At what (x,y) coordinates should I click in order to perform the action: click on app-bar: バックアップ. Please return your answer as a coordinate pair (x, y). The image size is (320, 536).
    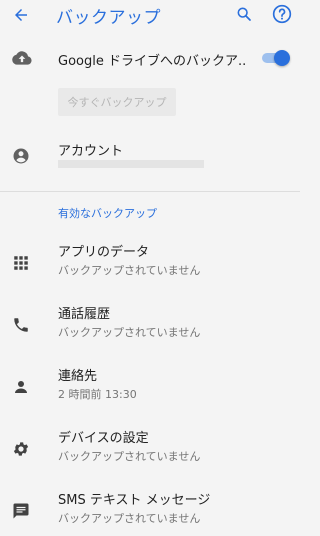
    Looking at the image, I should click on (150, 15).